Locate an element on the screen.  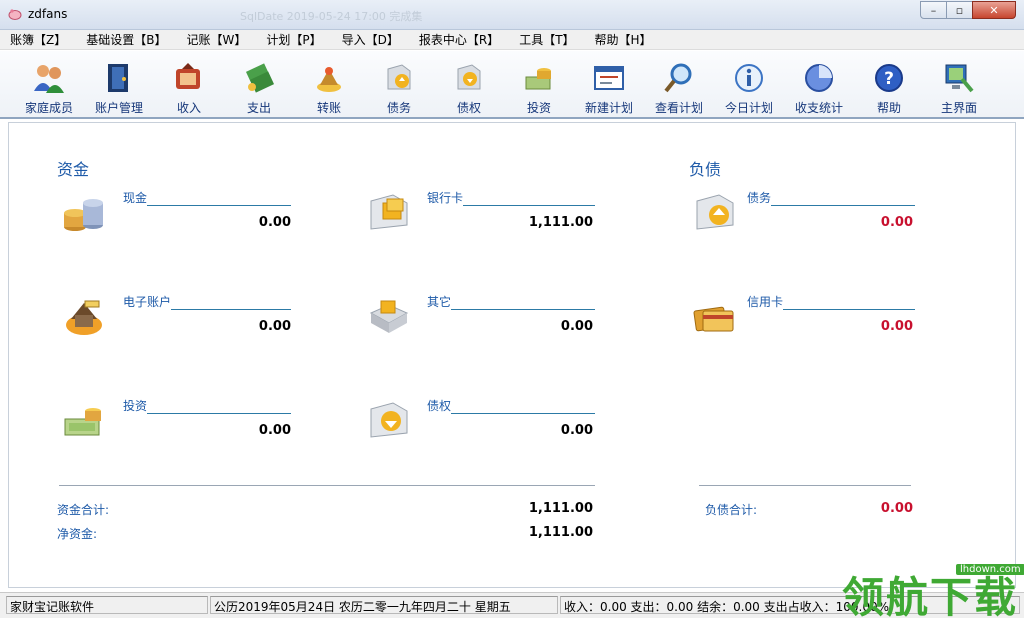
account-investment: 投资 0.00 is located at coordinates (176, 420).